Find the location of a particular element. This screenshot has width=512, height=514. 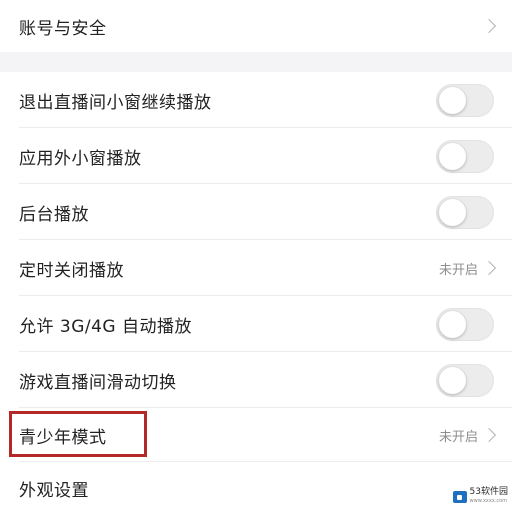

setting-row-mobile-data-autoplay: 允许 3G/4G 自动播放 is located at coordinates (256, 324).